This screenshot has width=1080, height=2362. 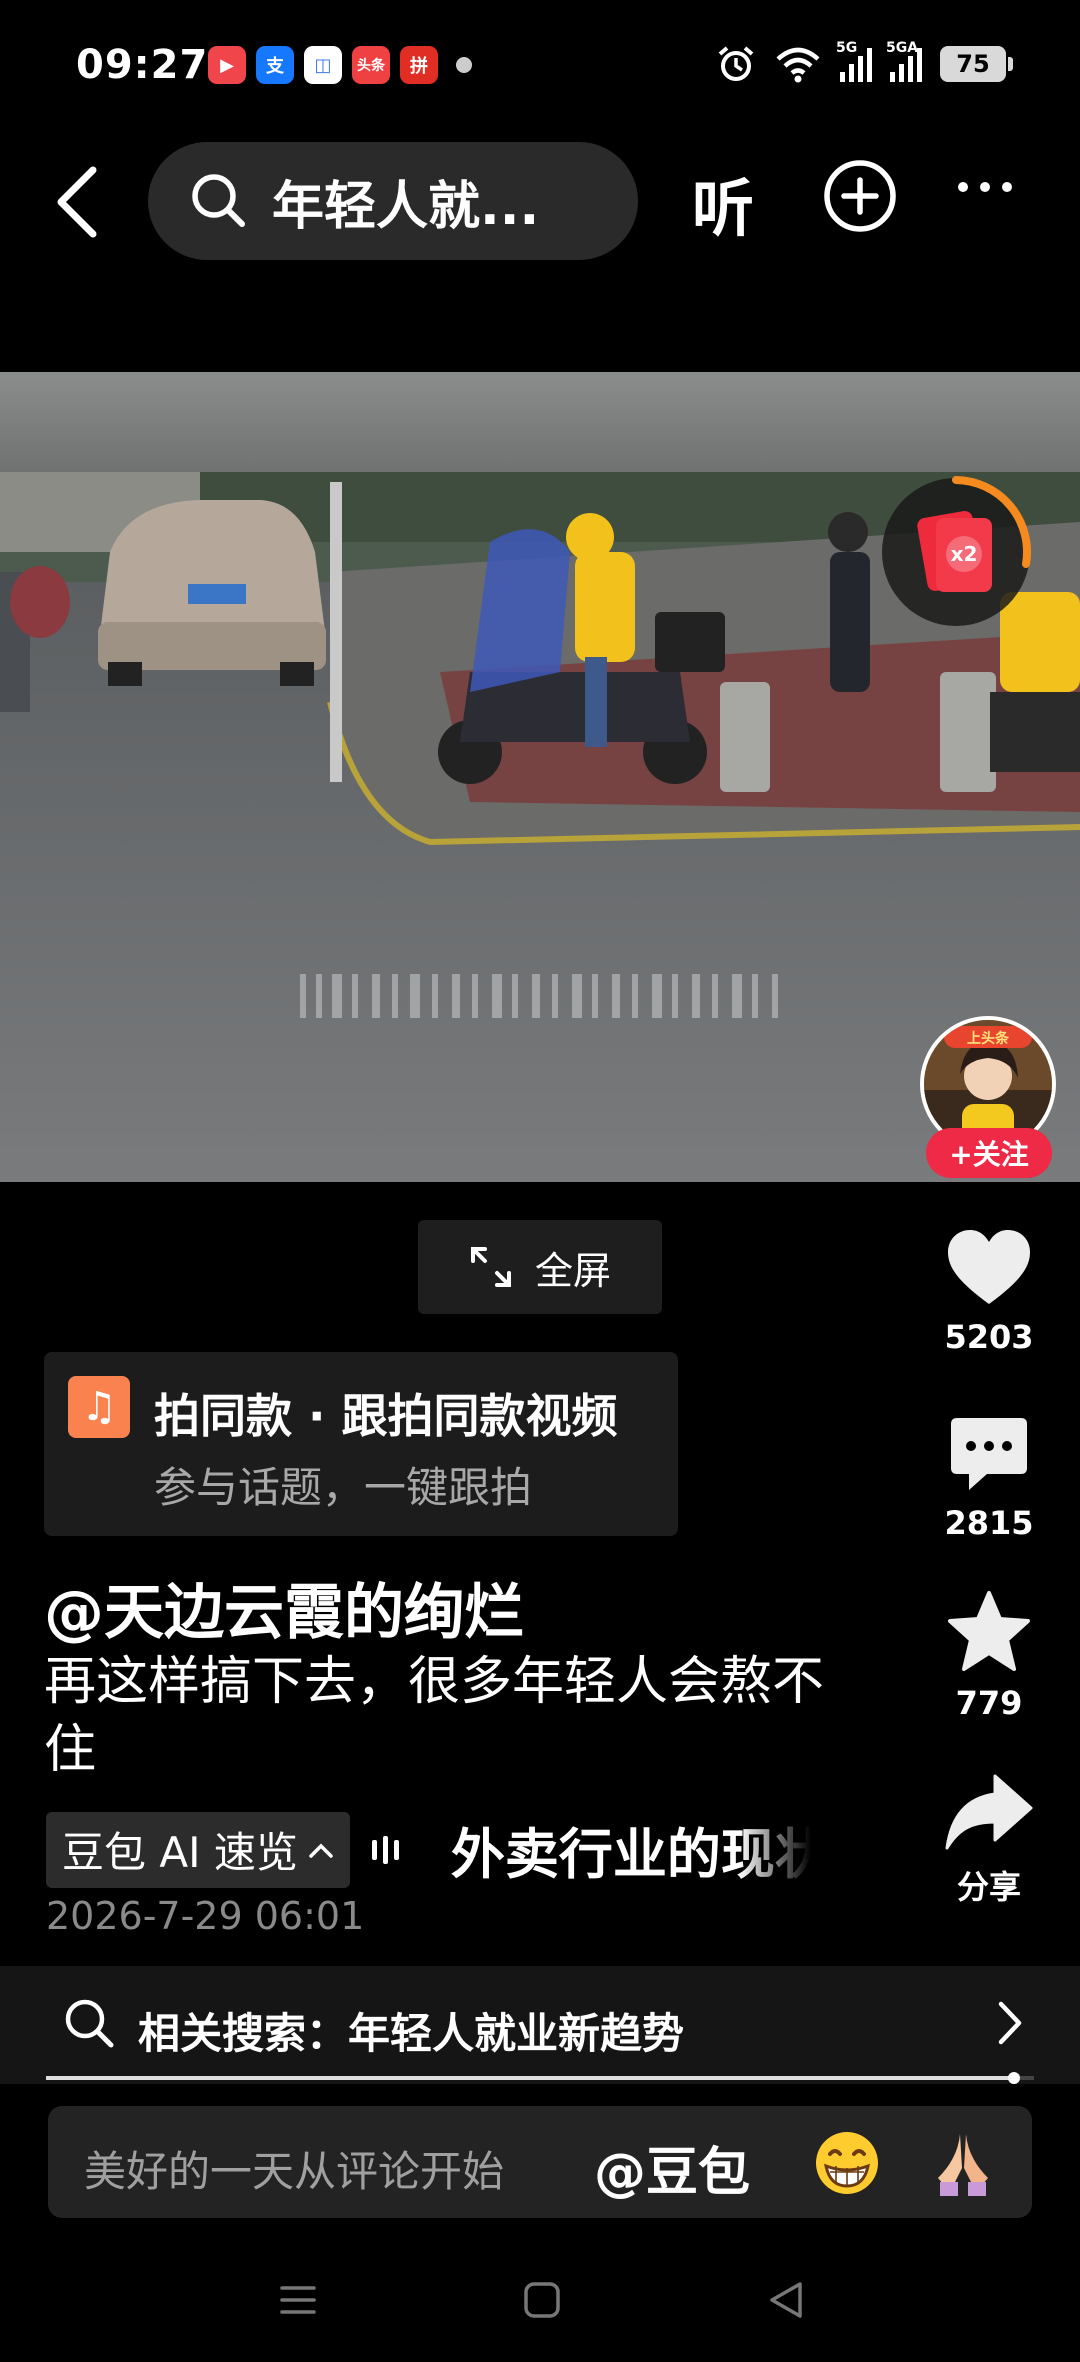 What do you see at coordinates (180, 1852) in the screenshot?
I see `ai-summary-label: 豆包 AI 速览` at bounding box center [180, 1852].